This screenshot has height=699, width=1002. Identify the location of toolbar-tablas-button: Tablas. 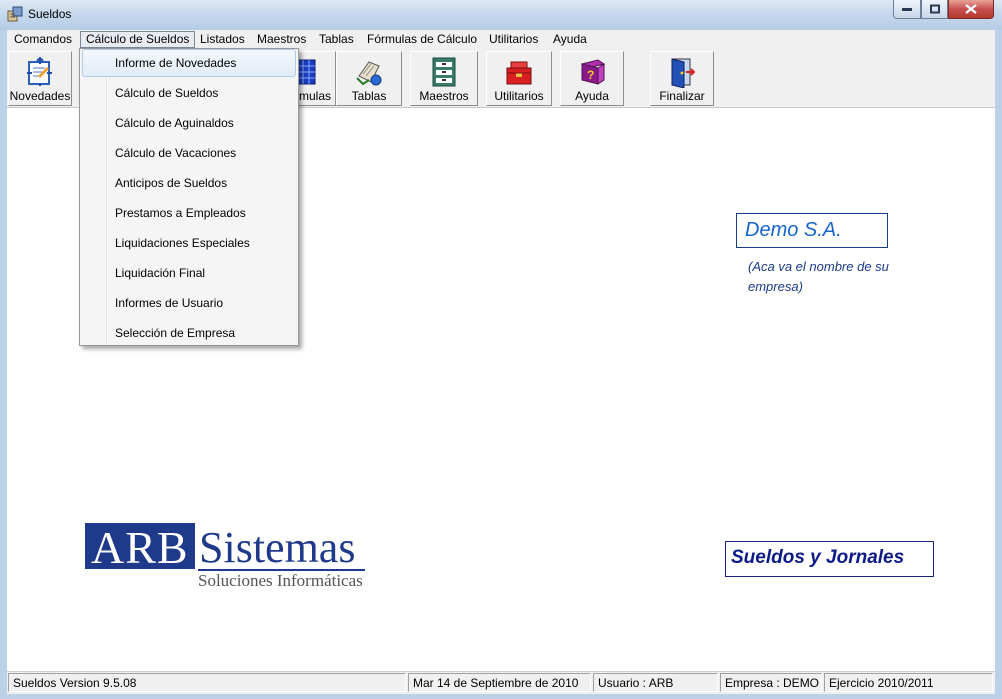
(369, 78).